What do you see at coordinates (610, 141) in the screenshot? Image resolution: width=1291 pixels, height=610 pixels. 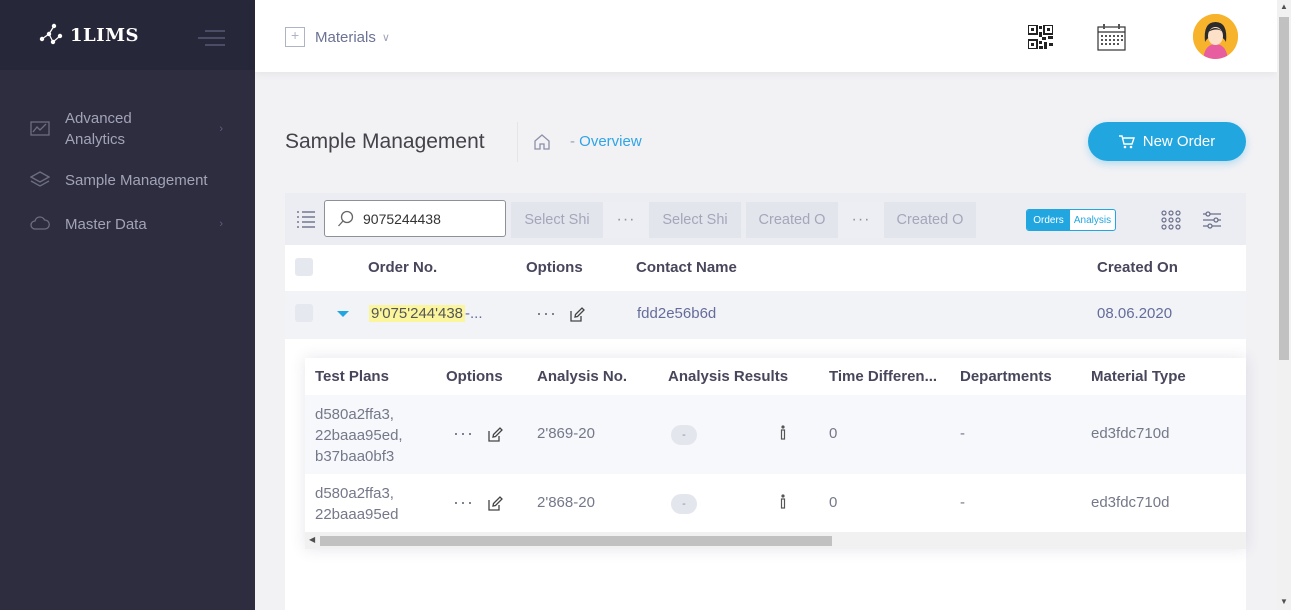 I see `breadcrumb-current: Overview` at bounding box center [610, 141].